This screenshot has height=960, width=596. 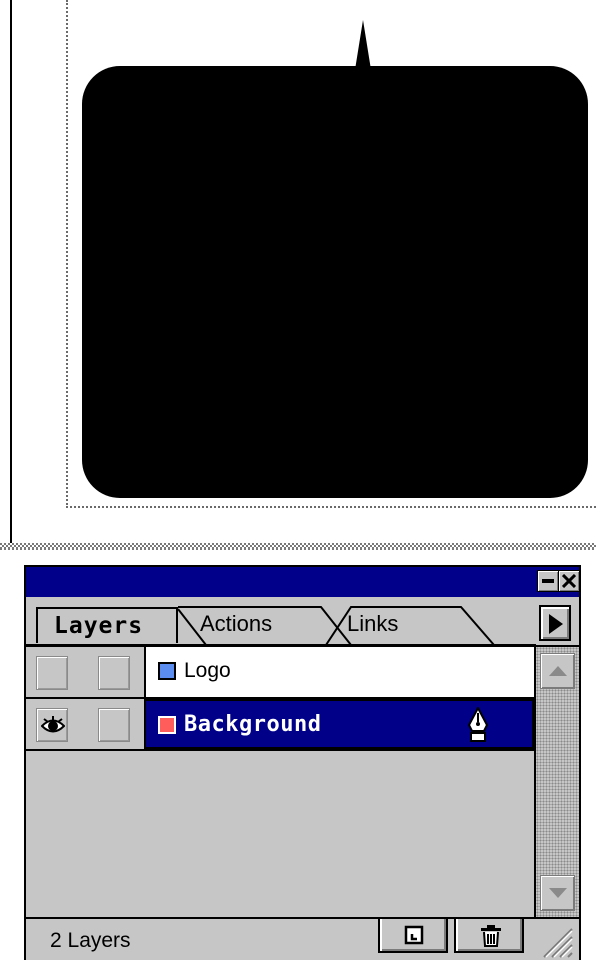 What do you see at coordinates (107, 625) in the screenshot?
I see `tab-layers: Layers` at bounding box center [107, 625].